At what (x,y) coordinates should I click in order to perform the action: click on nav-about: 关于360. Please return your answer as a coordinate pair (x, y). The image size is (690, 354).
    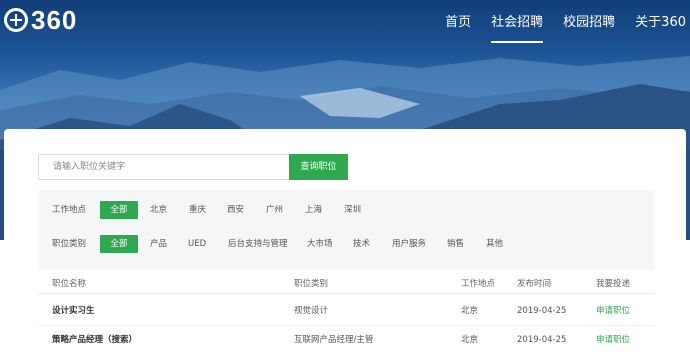
    Looking at the image, I should click on (660, 23).